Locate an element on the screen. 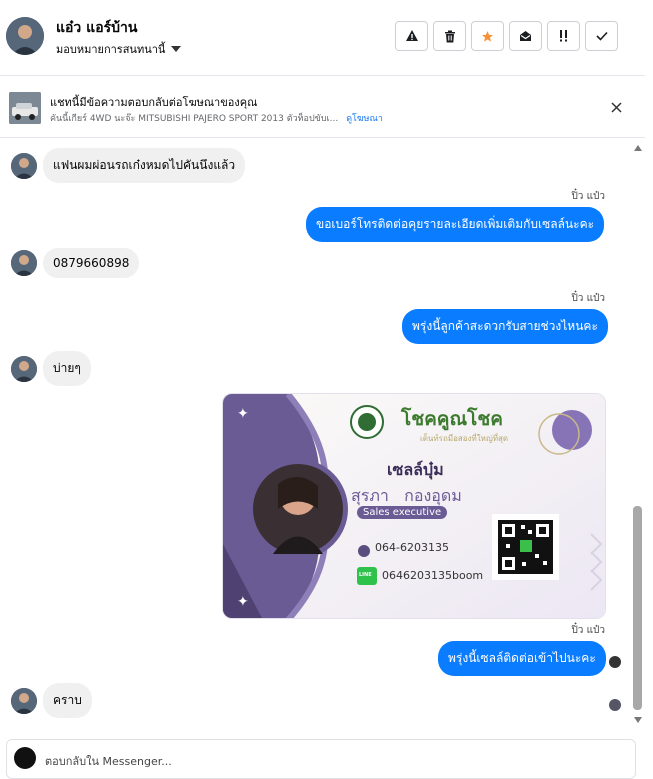 This screenshot has width=653, height=779. warning-icon is located at coordinates (411, 35).